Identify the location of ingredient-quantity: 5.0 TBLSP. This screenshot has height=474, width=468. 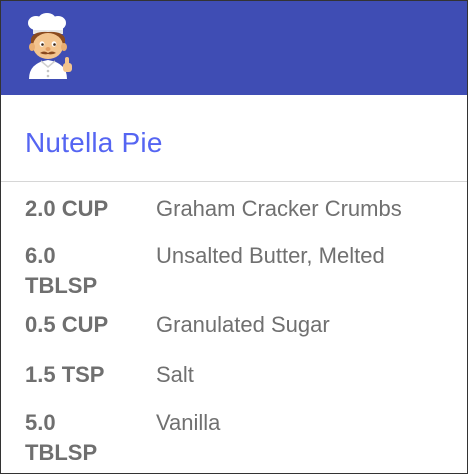
(61, 437).